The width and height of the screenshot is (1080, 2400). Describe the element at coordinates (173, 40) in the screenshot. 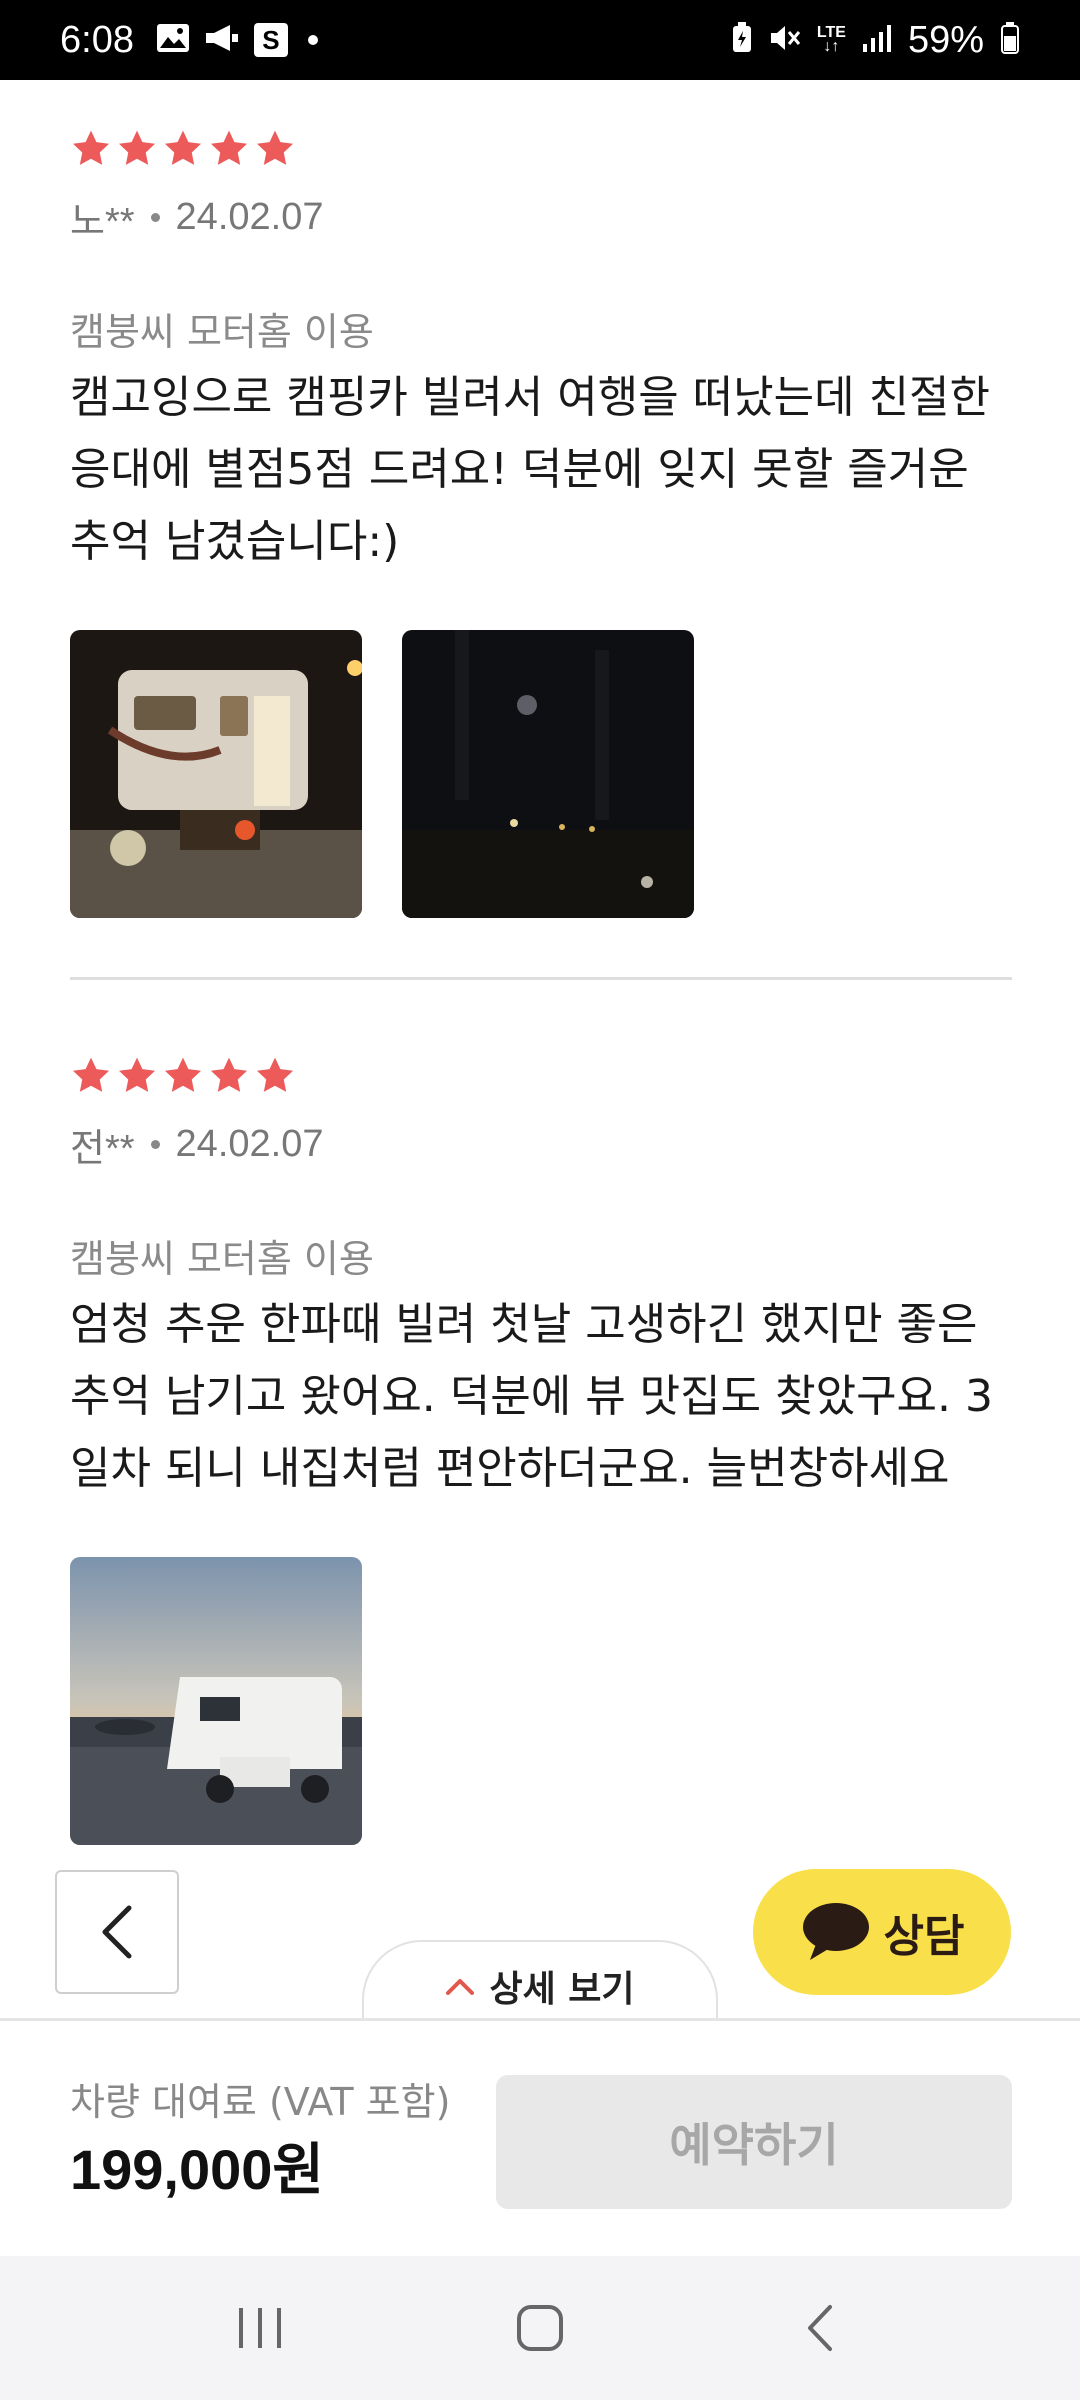

I see `gallery-icon` at that location.